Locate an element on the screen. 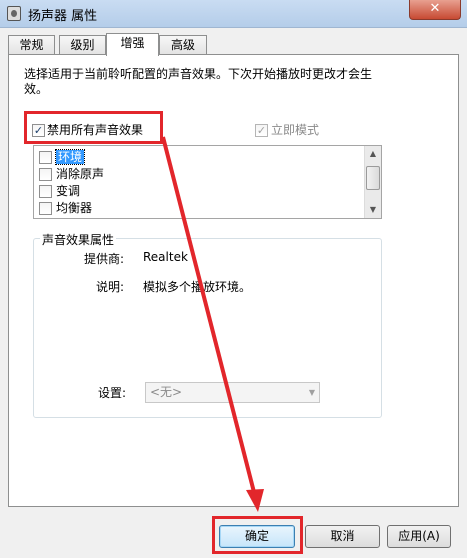 The image size is (467, 558). list-item: 消除原声 is located at coordinates (71, 174).